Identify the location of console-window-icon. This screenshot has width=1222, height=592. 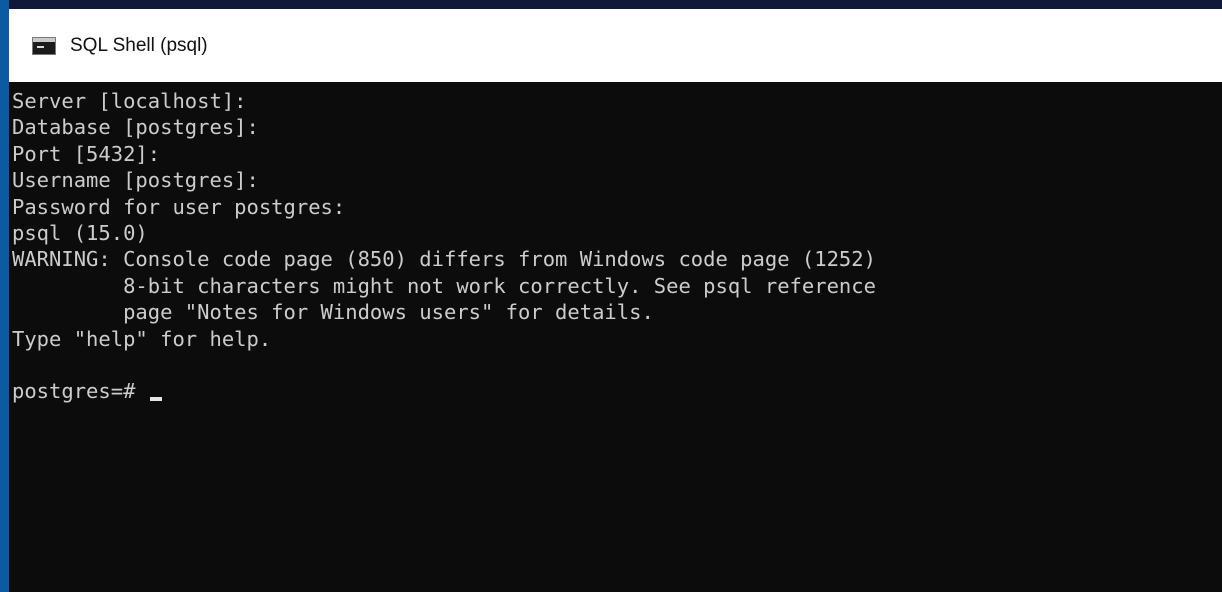
(44, 45).